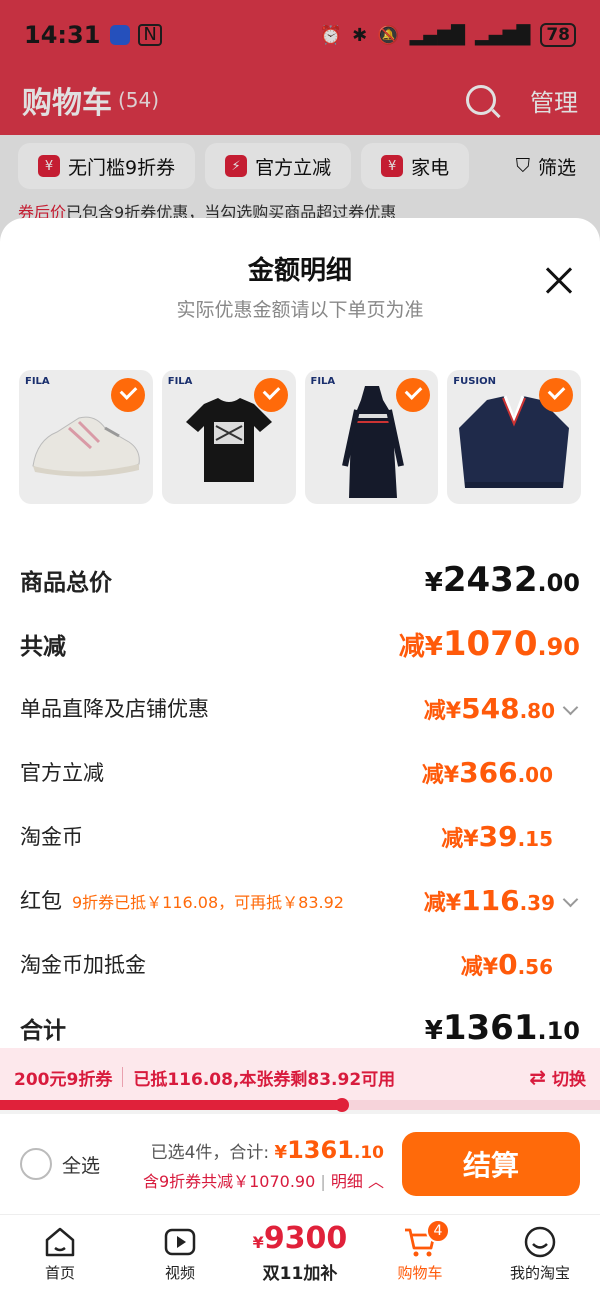 Image resolution: width=600 pixels, height=1291 pixels. Describe the element at coordinates (489, 644) in the screenshot. I see `row-amount: 减¥1070.90` at that location.